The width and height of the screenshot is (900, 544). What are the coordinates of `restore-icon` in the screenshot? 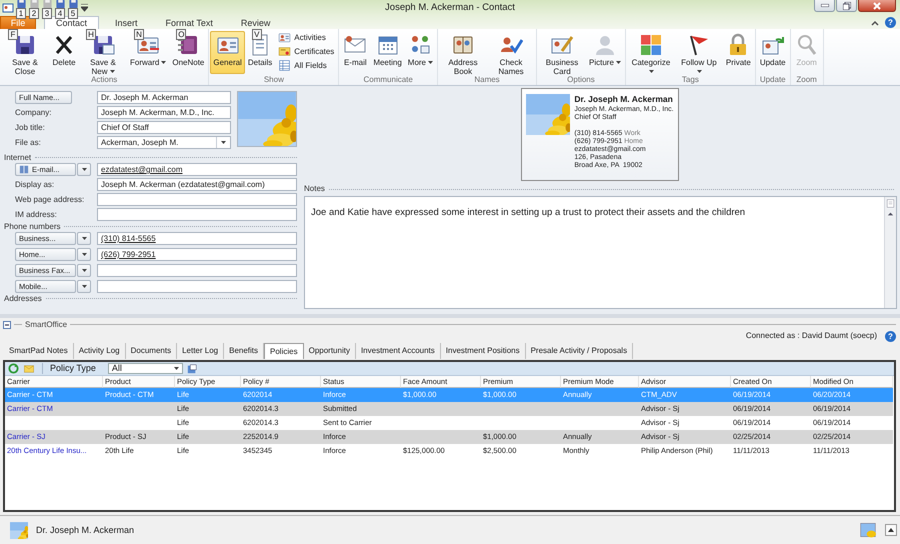 It's located at (846, 6).